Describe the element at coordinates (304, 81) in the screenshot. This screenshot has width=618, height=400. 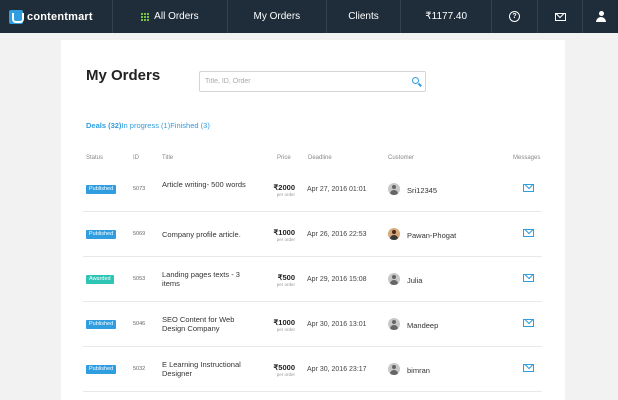
I see `search-input` at that location.